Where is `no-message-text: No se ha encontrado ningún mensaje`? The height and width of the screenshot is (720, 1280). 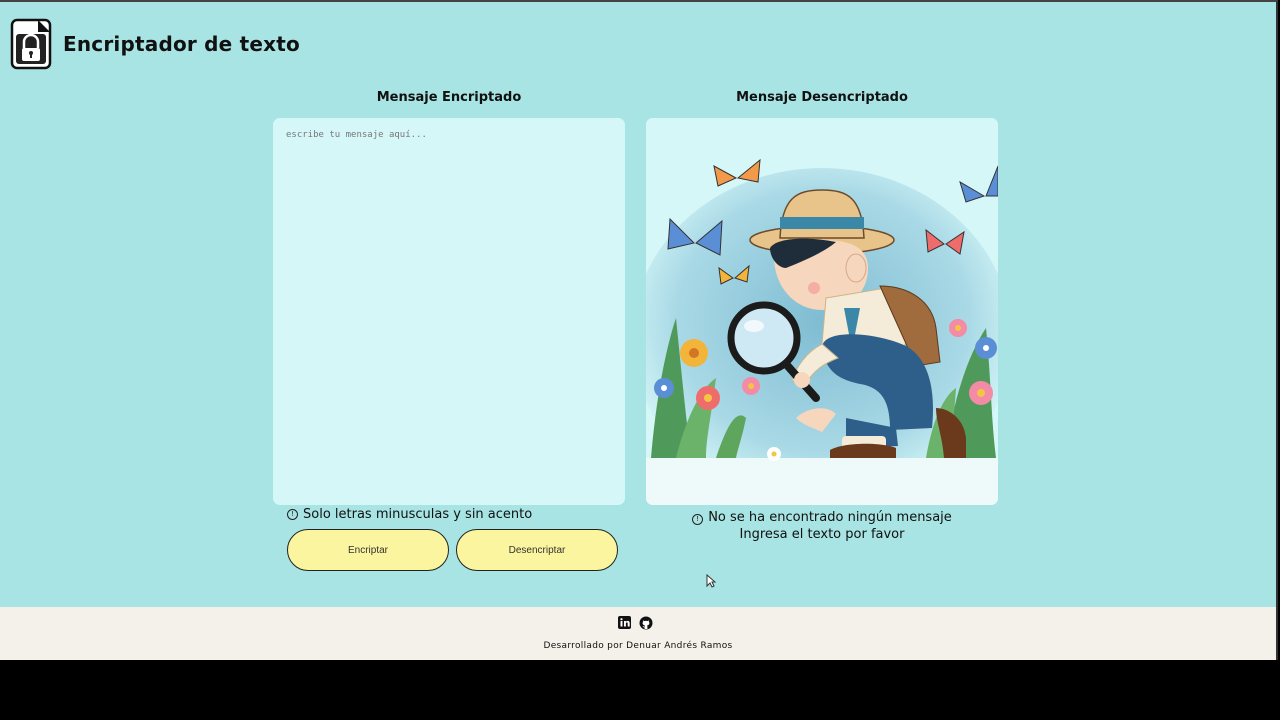 no-message-text: No se ha encontrado ningún mensaje is located at coordinates (830, 517).